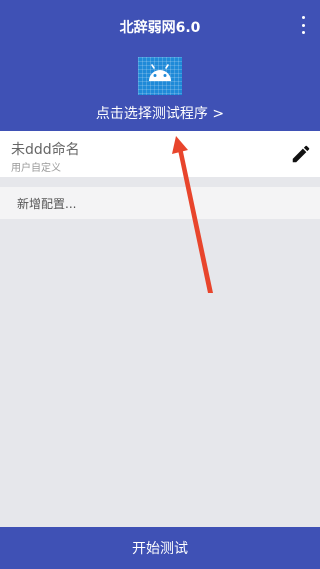 Image resolution: width=320 pixels, height=569 pixels. What do you see at coordinates (160, 154) in the screenshot?
I see `config-list-item: 未ddd命名 用户自定义` at bounding box center [160, 154].